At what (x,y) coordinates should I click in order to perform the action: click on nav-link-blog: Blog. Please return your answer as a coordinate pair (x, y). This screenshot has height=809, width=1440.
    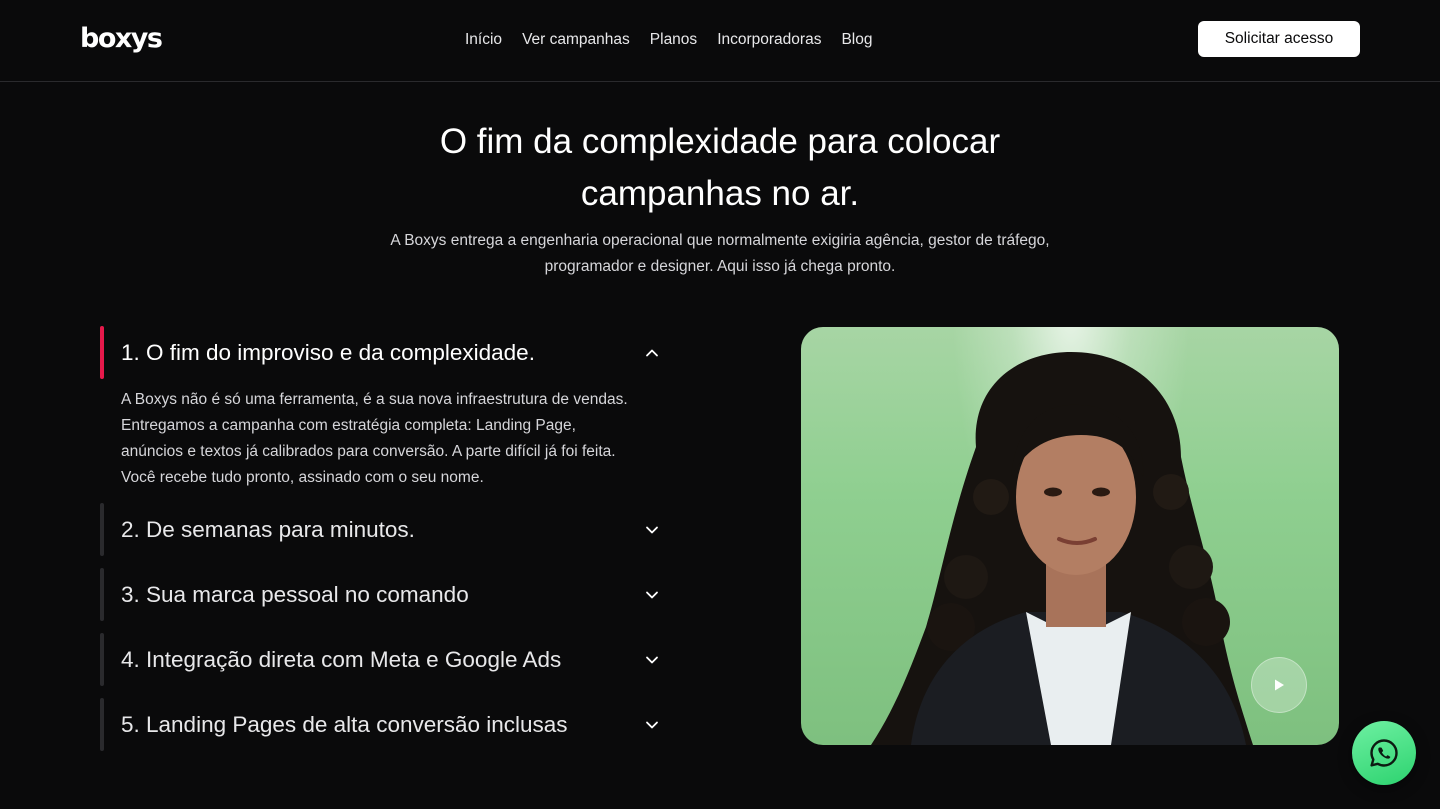
    Looking at the image, I should click on (856, 40).